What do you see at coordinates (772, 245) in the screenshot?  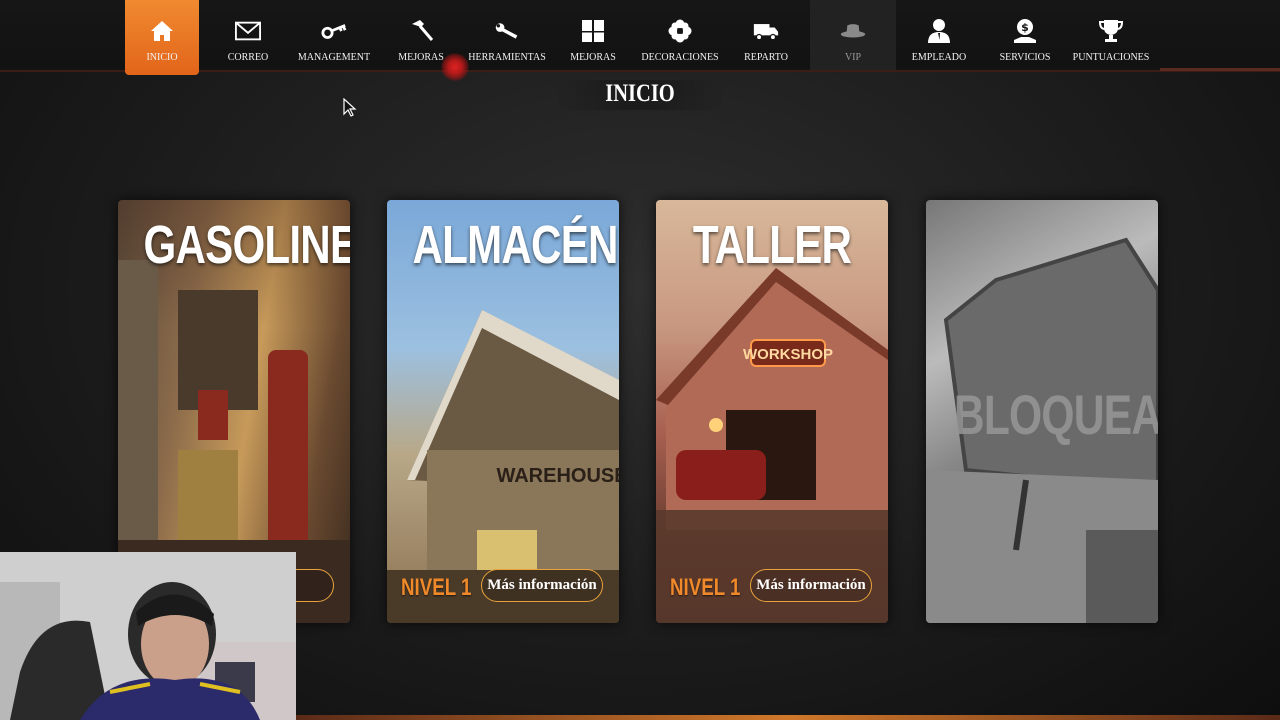 I see `card-title: TALLER` at bounding box center [772, 245].